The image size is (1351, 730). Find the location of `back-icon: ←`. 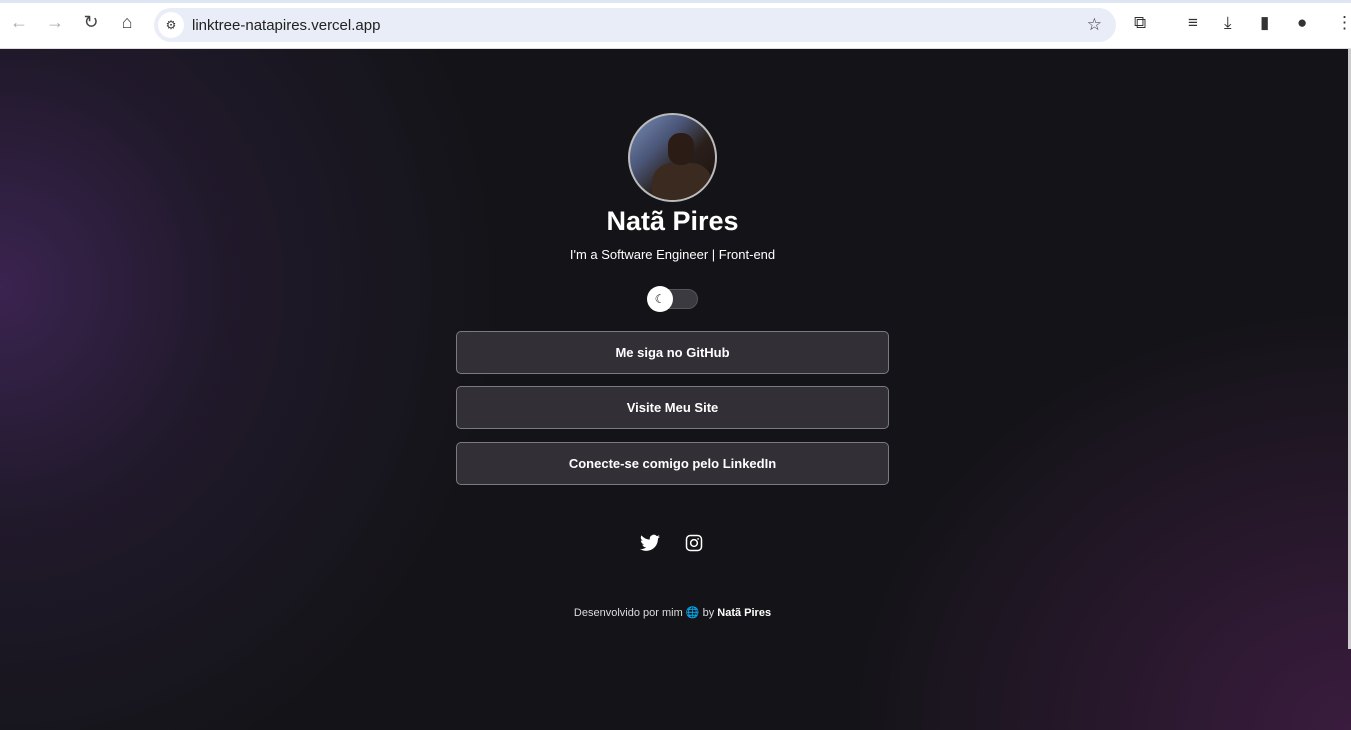

back-icon: ← is located at coordinates (19, 22).